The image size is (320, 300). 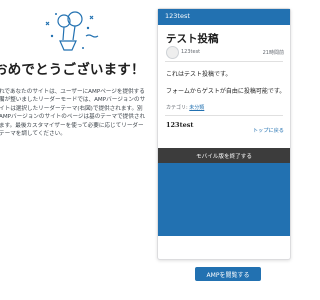 What do you see at coordinates (192, 38) in the screenshot?
I see `post-title: テスト投稿` at bounding box center [192, 38].